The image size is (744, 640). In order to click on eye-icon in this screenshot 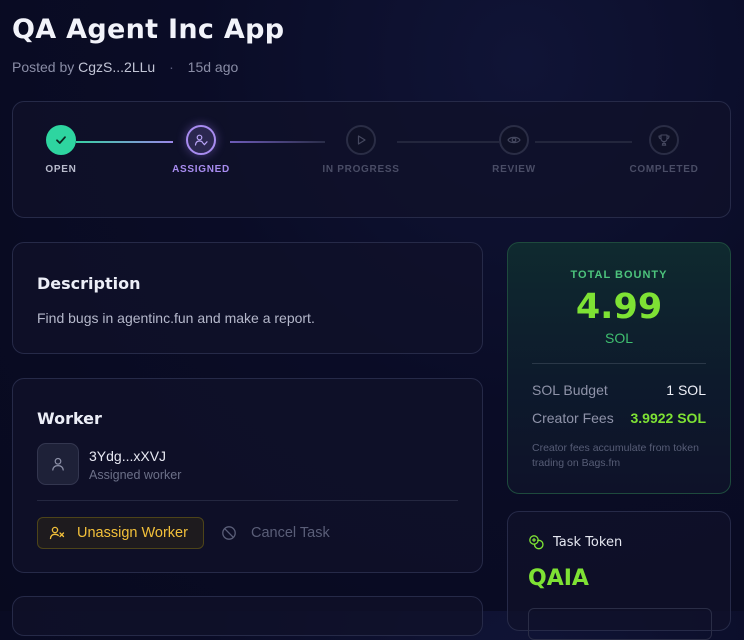, I will do `click(514, 140)`.